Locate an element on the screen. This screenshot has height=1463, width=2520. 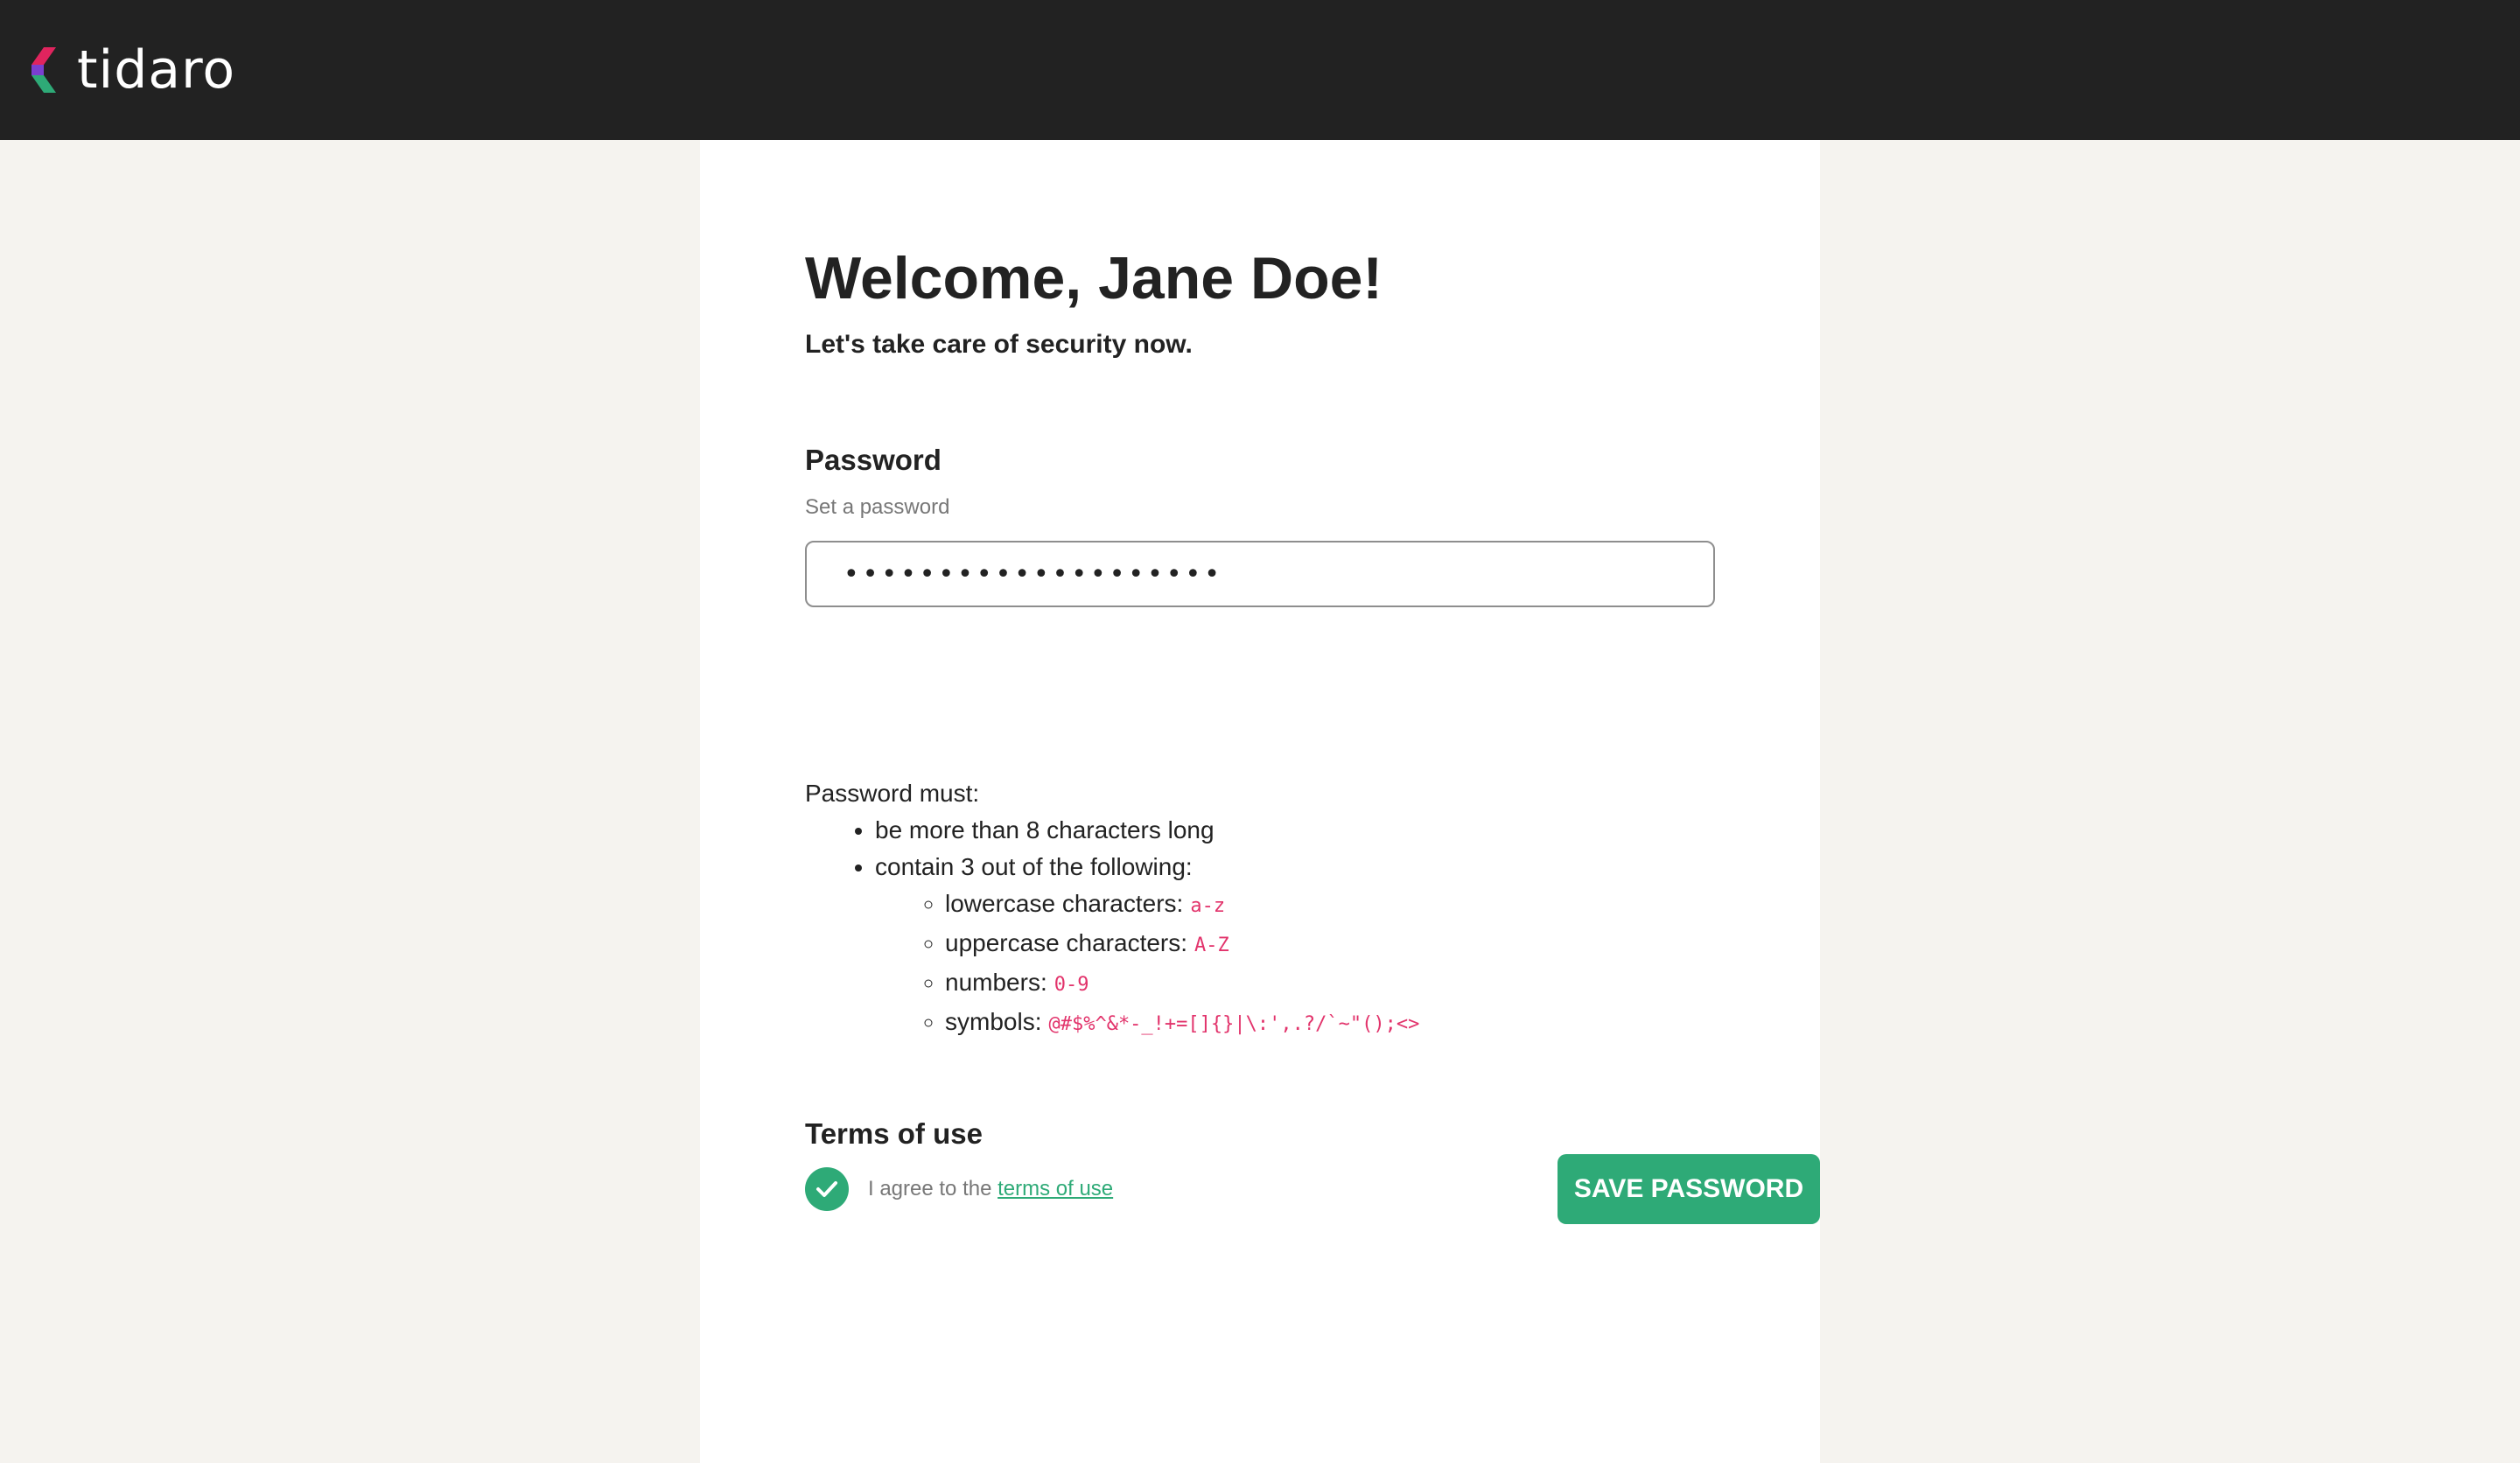
rule-symbols: symbols:@#$%^&*-_!+=[]{}|\:',.?/`~"();<> is located at coordinates (1182, 1023).